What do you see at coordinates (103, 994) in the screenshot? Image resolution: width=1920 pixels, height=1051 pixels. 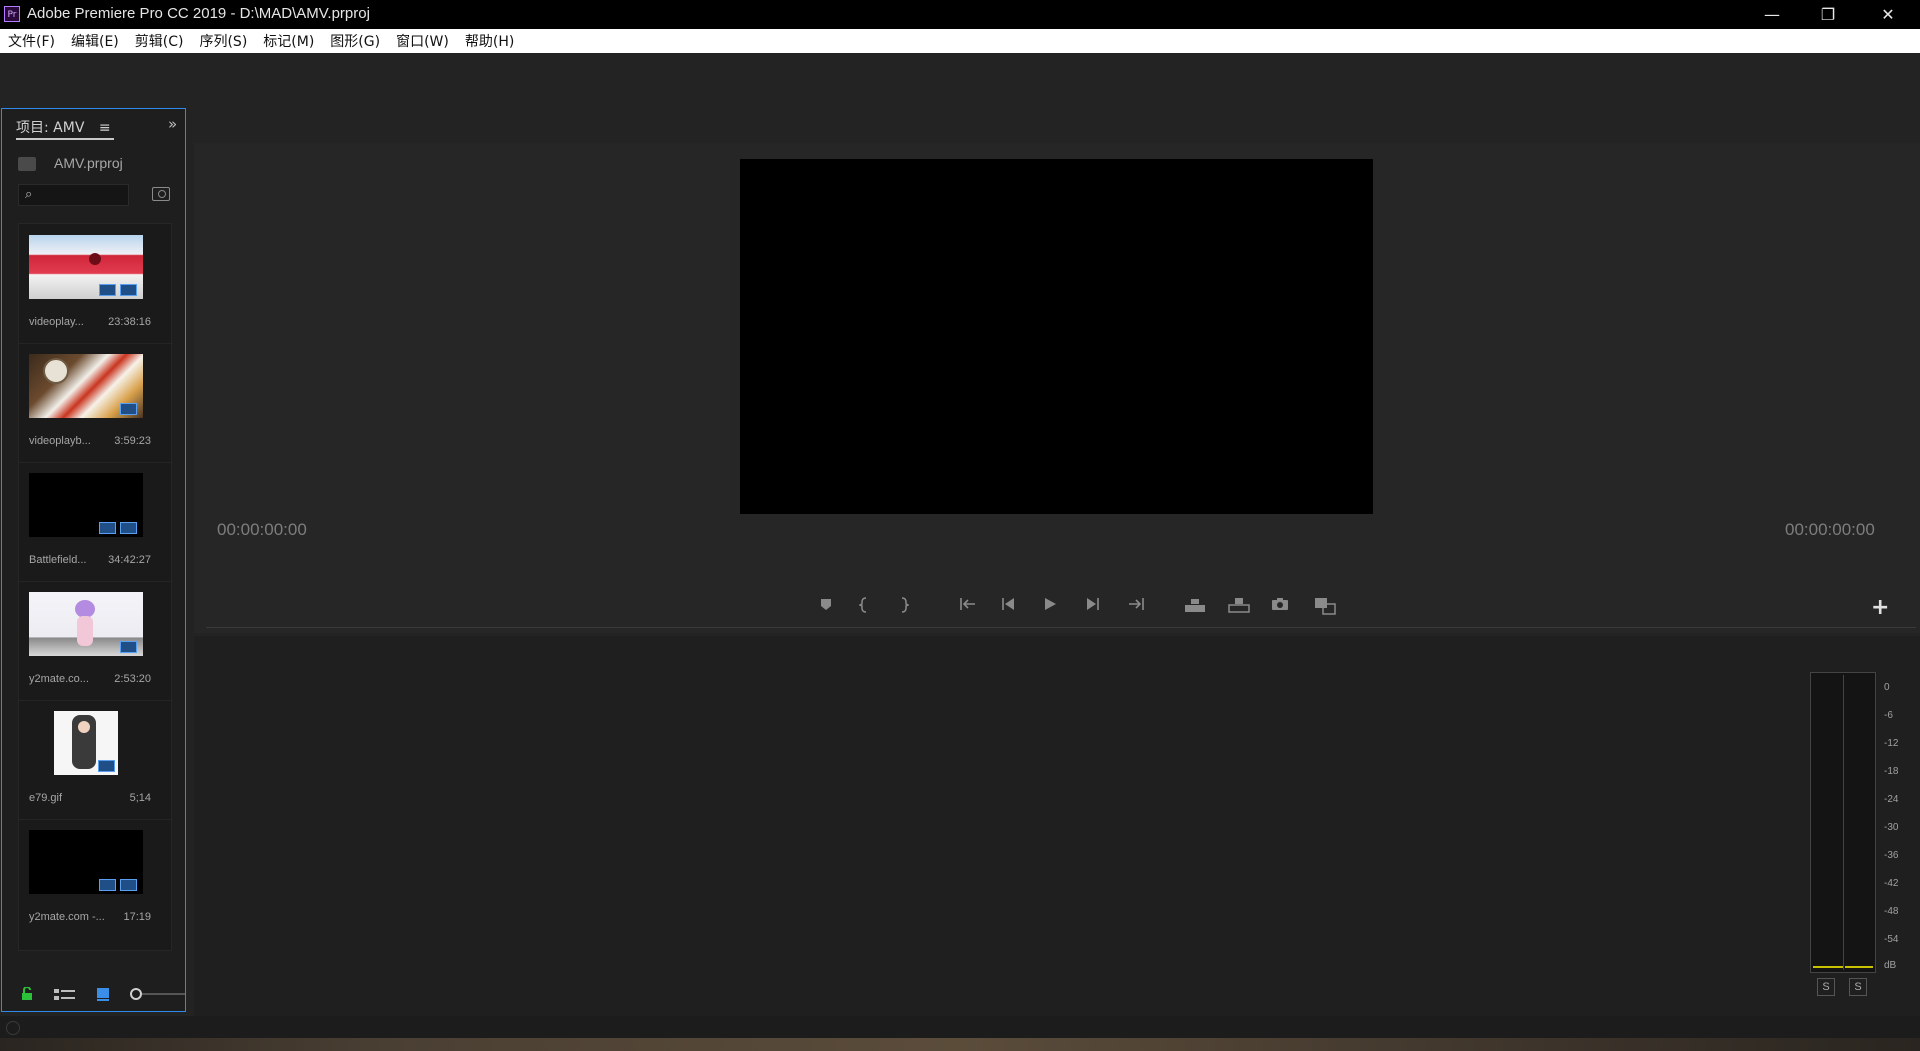 I see `icon-view-icon` at bounding box center [103, 994].